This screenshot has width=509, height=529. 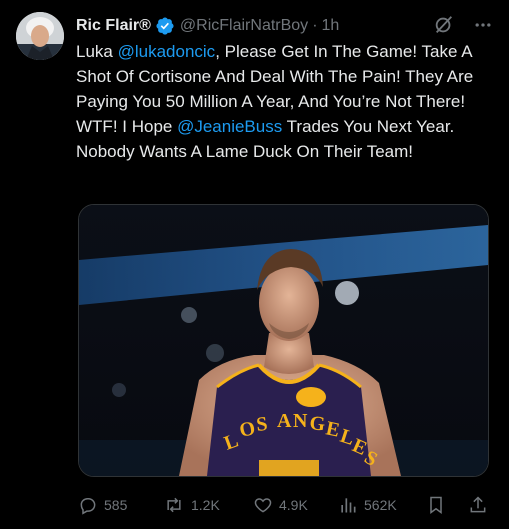 I want to click on heart-icon, so click(x=263, y=505).